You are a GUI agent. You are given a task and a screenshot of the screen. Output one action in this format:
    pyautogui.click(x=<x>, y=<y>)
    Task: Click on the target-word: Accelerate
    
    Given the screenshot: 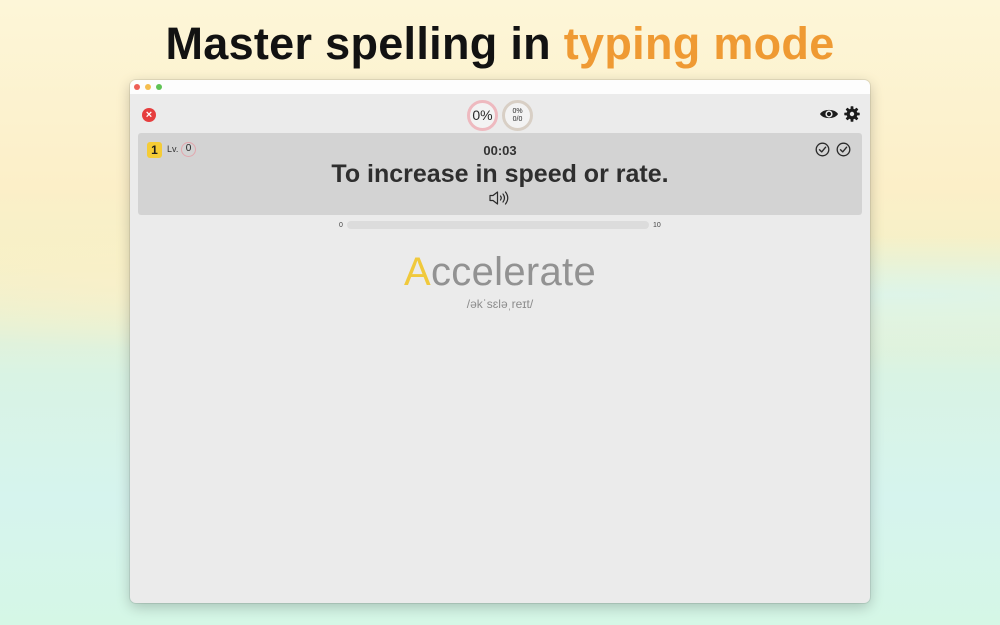 What is the action you would take?
    pyautogui.click(x=500, y=272)
    